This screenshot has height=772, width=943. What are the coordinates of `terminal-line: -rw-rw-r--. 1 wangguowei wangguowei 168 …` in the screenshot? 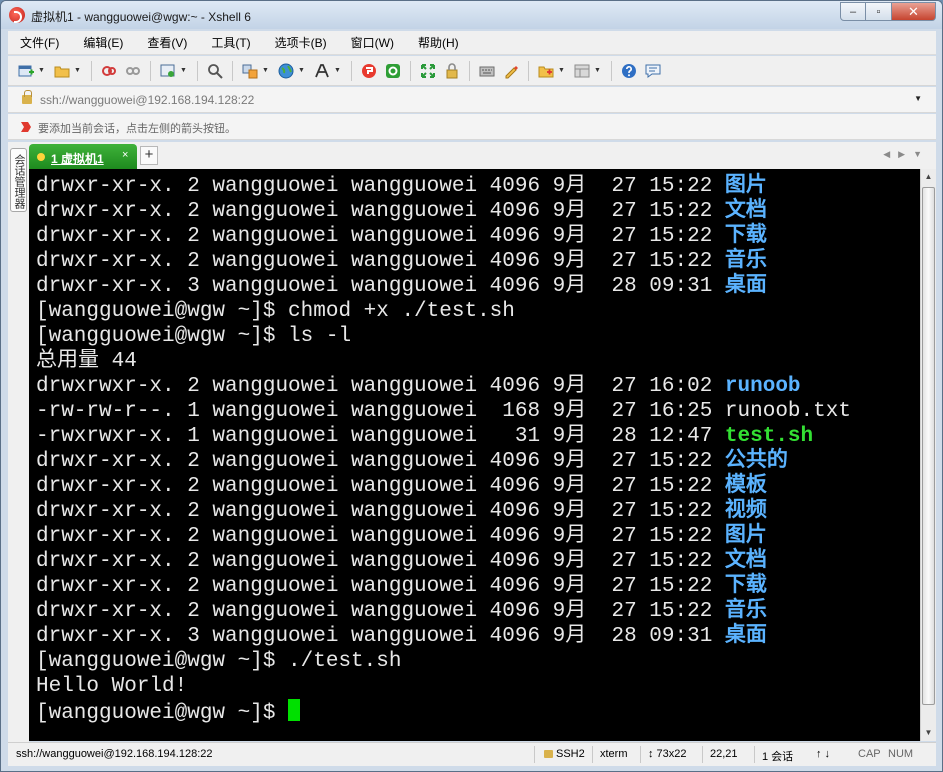 It's located at (478, 411).